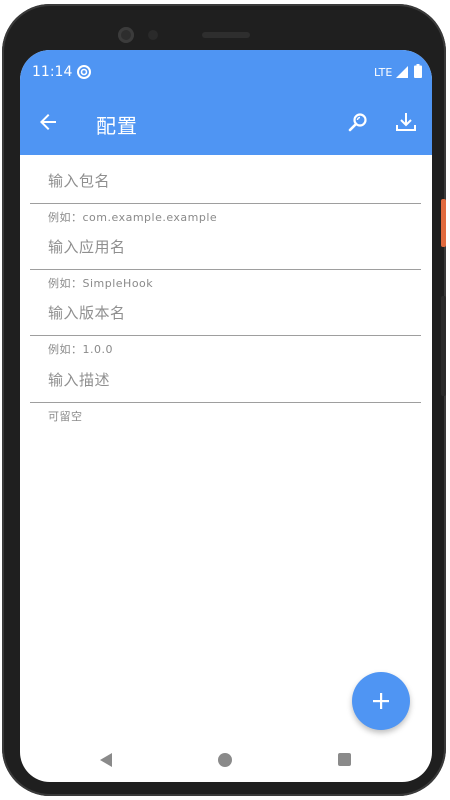 This screenshot has height=800, width=450. What do you see at coordinates (117, 126) in the screenshot?
I see `page-title: 配置` at bounding box center [117, 126].